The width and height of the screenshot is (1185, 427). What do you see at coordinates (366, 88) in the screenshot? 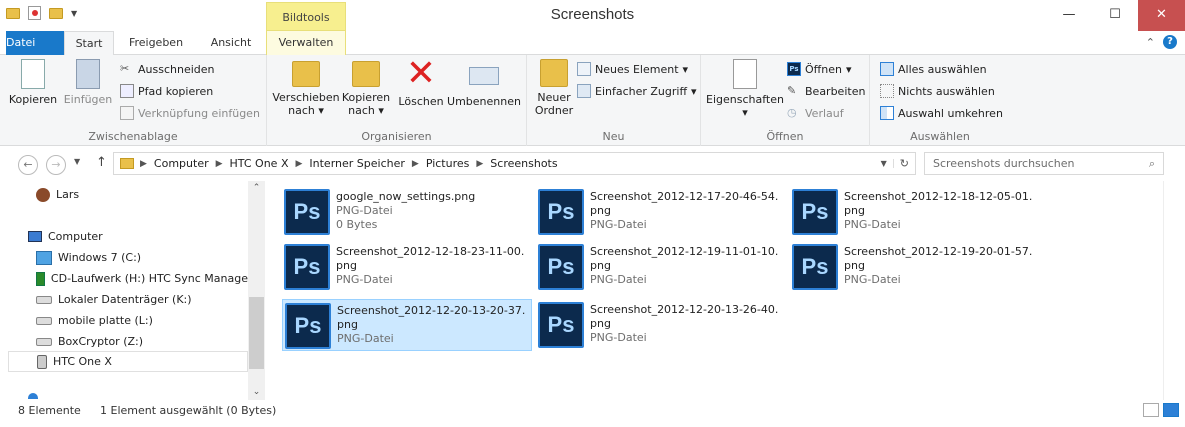
I see `copy-to-button: Kopieren nach ▾` at bounding box center [366, 88].